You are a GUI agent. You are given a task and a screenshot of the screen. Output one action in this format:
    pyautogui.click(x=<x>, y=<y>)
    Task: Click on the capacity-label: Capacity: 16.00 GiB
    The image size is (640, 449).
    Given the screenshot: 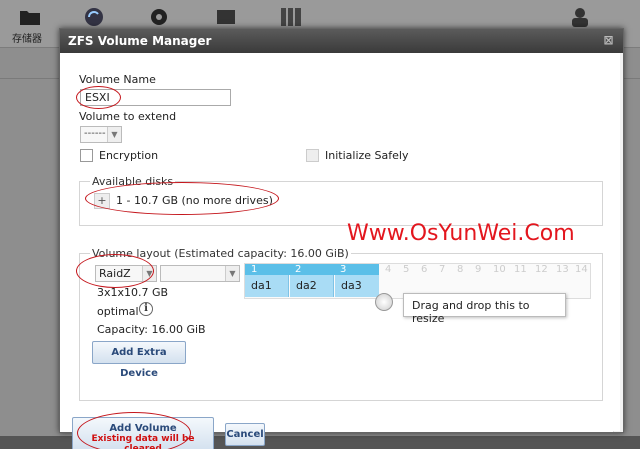 What is the action you would take?
    pyautogui.click(x=151, y=329)
    